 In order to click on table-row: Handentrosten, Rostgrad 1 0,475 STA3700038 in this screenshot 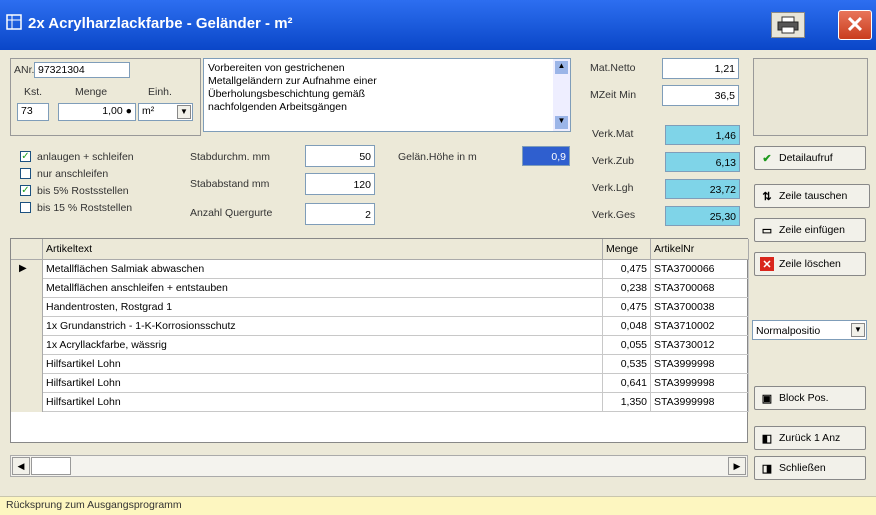, I will do `click(380, 307)`.